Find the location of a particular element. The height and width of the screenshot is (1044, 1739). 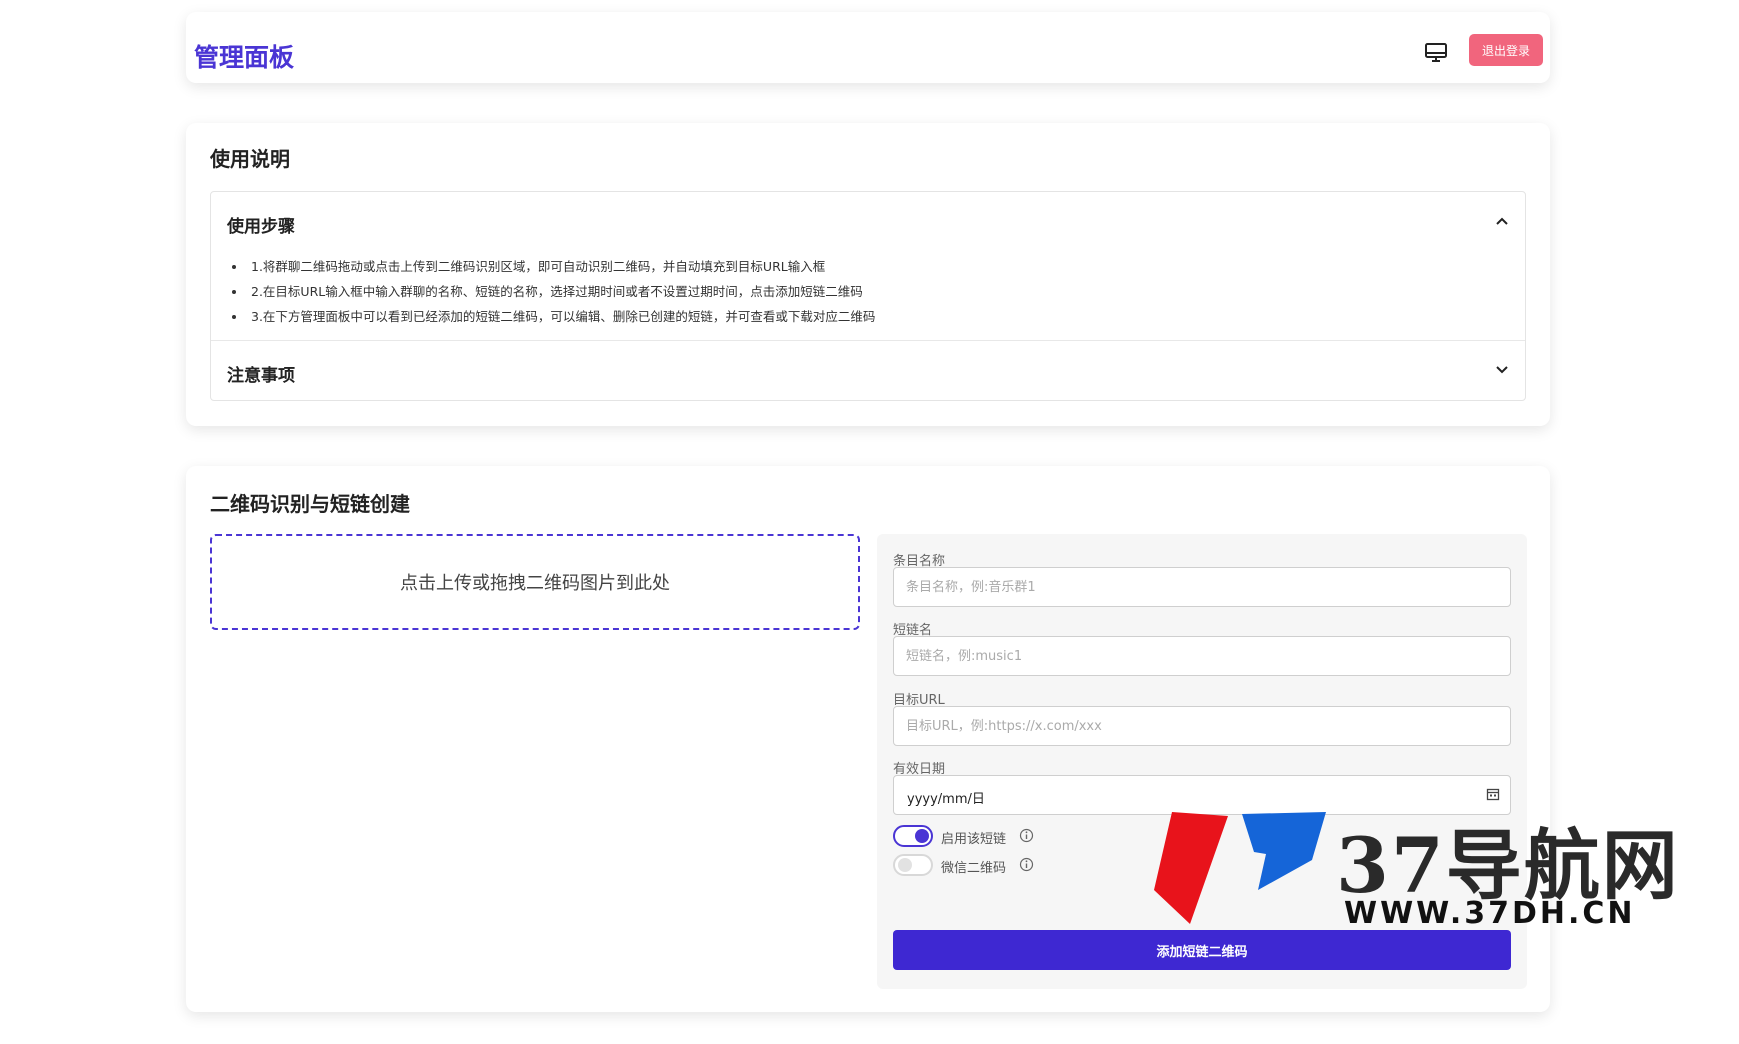

header-bar: 管理面板 退出登录 is located at coordinates (868, 47).